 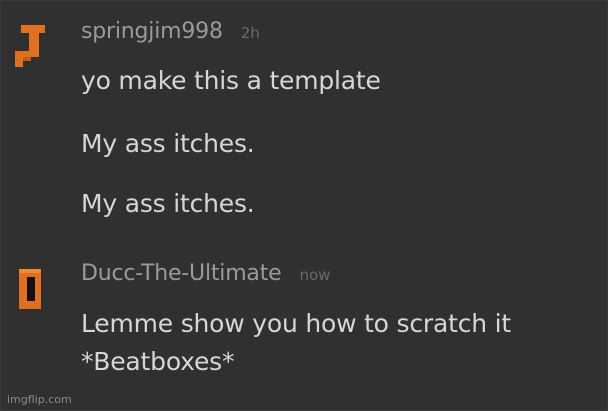 I want to click on pixel-j-avatar-icon, so click(x=30, y=46).